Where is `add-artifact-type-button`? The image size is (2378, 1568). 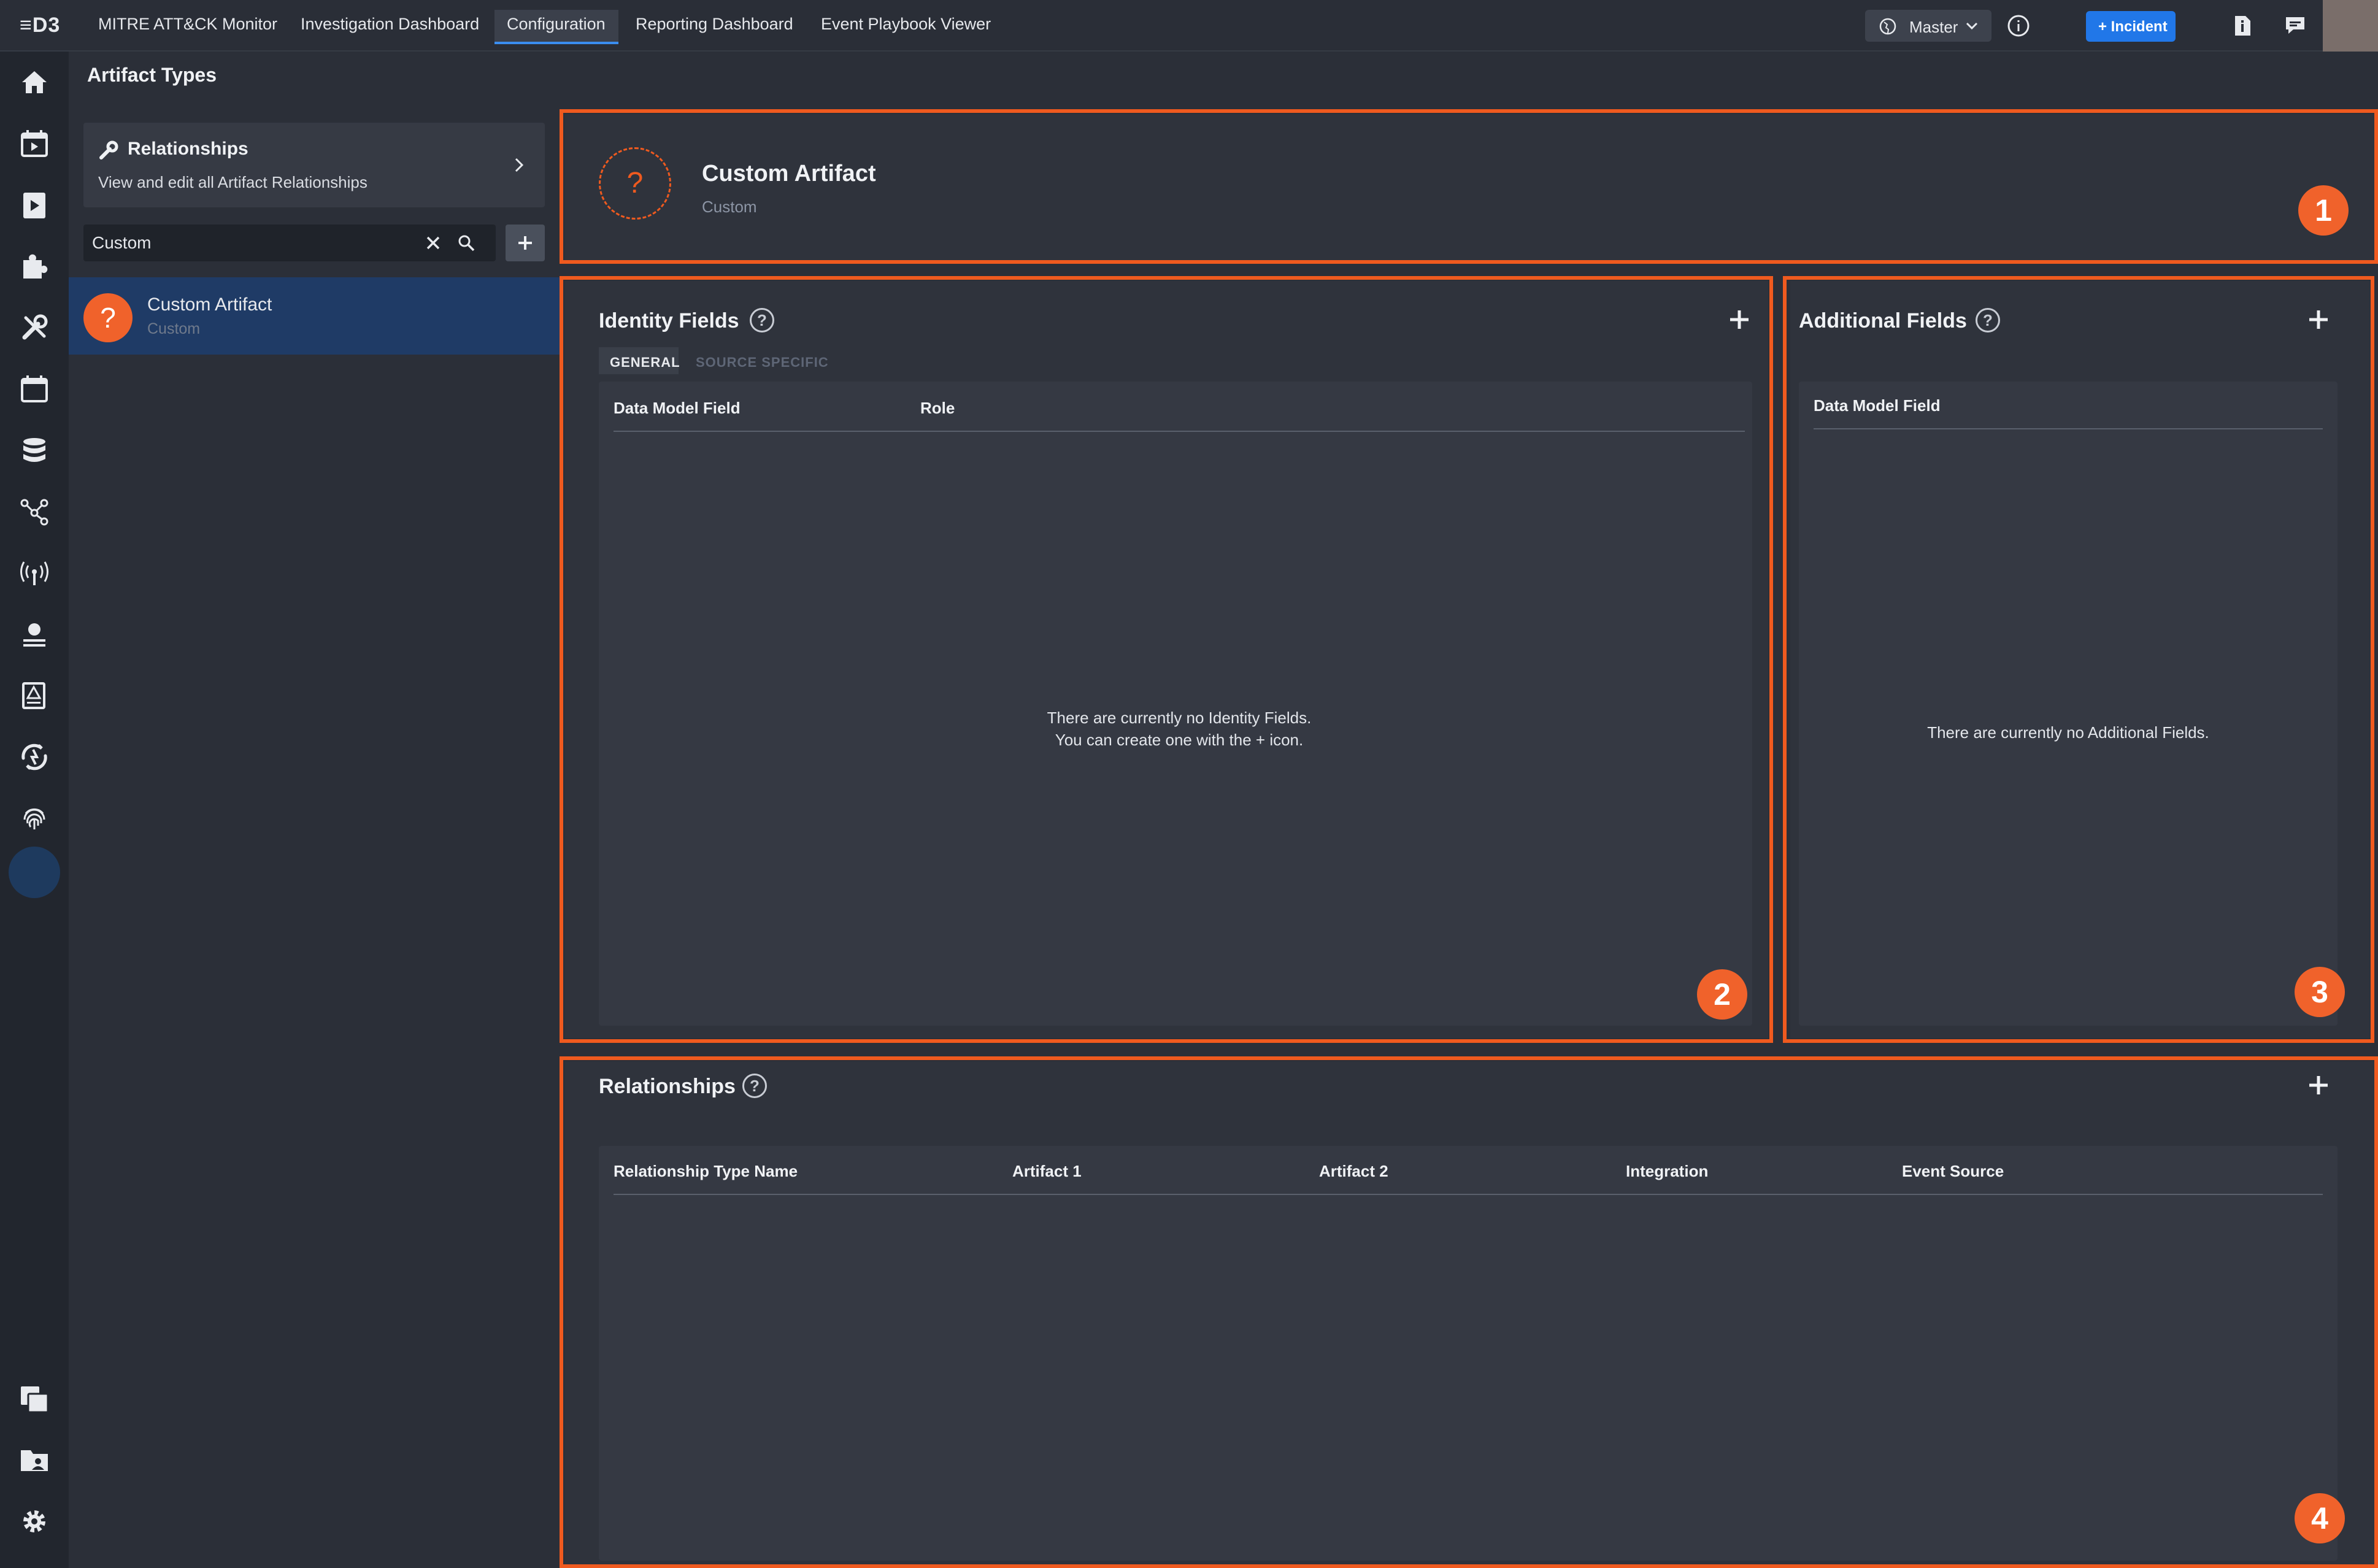 add-artifact-type-button is located at coordinates (525, 243).